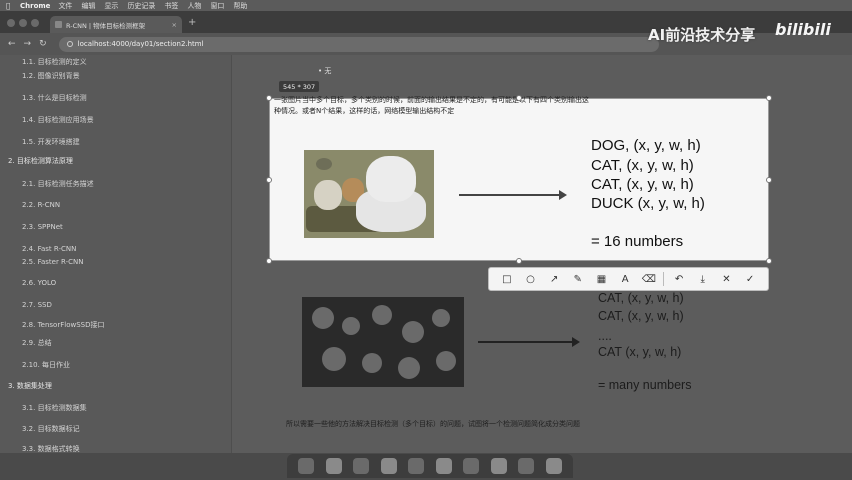 The height and width of the screenshot is (480, 852). Describe the element at coordinates (53, 262) in the screenshot. I see `toc-item: 2.5. Faster R-CNN` at that location.